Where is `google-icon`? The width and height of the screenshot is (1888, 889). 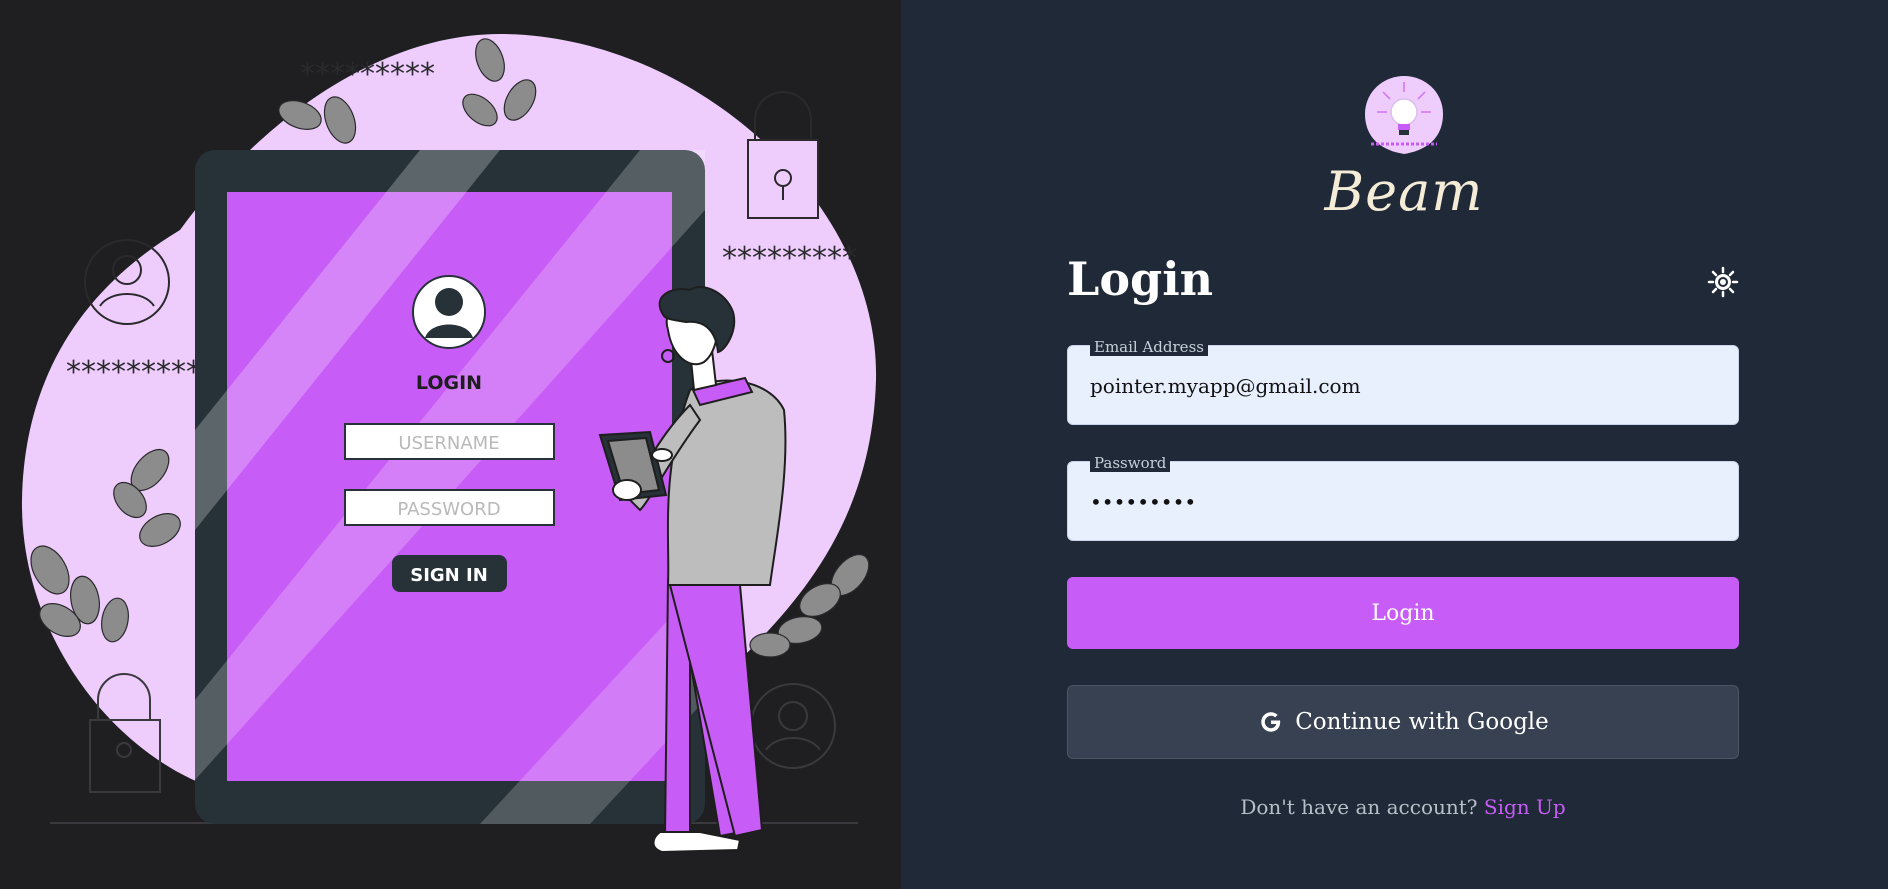
google-icon is located at coordinates (1271, 722).